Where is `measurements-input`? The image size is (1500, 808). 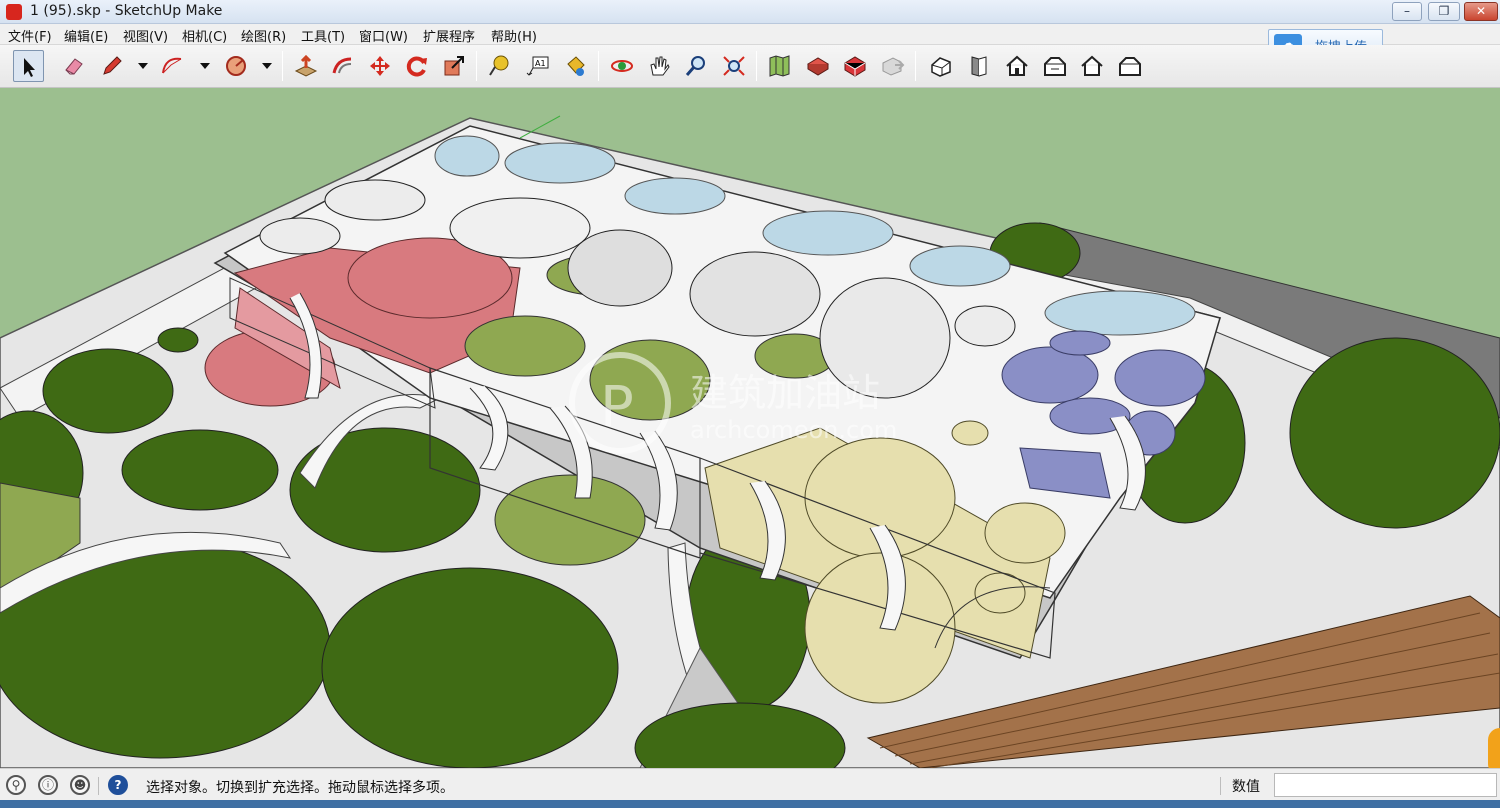
measurements-input is located at coordinates (1385, 785).